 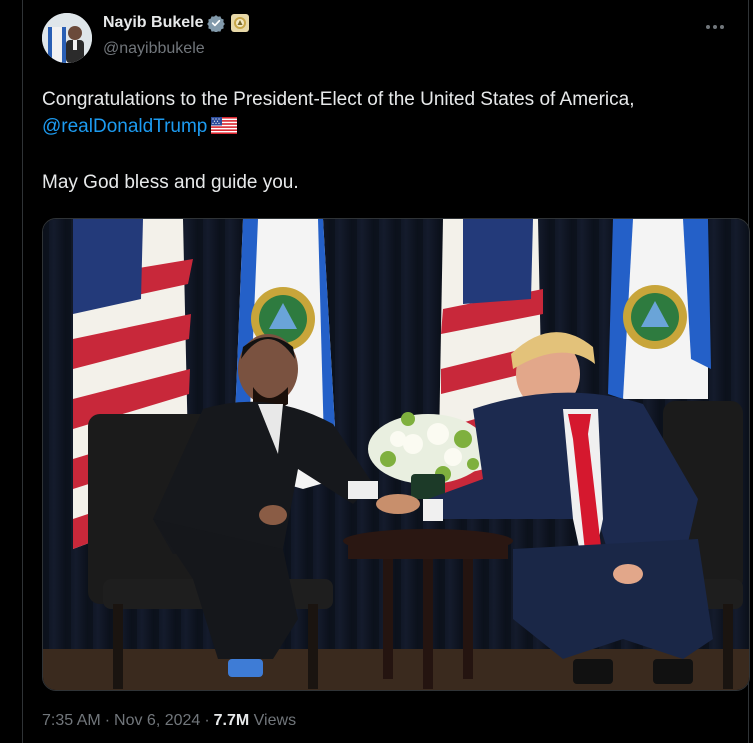 I want to click on tweet-date: Nov 6, 2024, so click(x=157, y=720).